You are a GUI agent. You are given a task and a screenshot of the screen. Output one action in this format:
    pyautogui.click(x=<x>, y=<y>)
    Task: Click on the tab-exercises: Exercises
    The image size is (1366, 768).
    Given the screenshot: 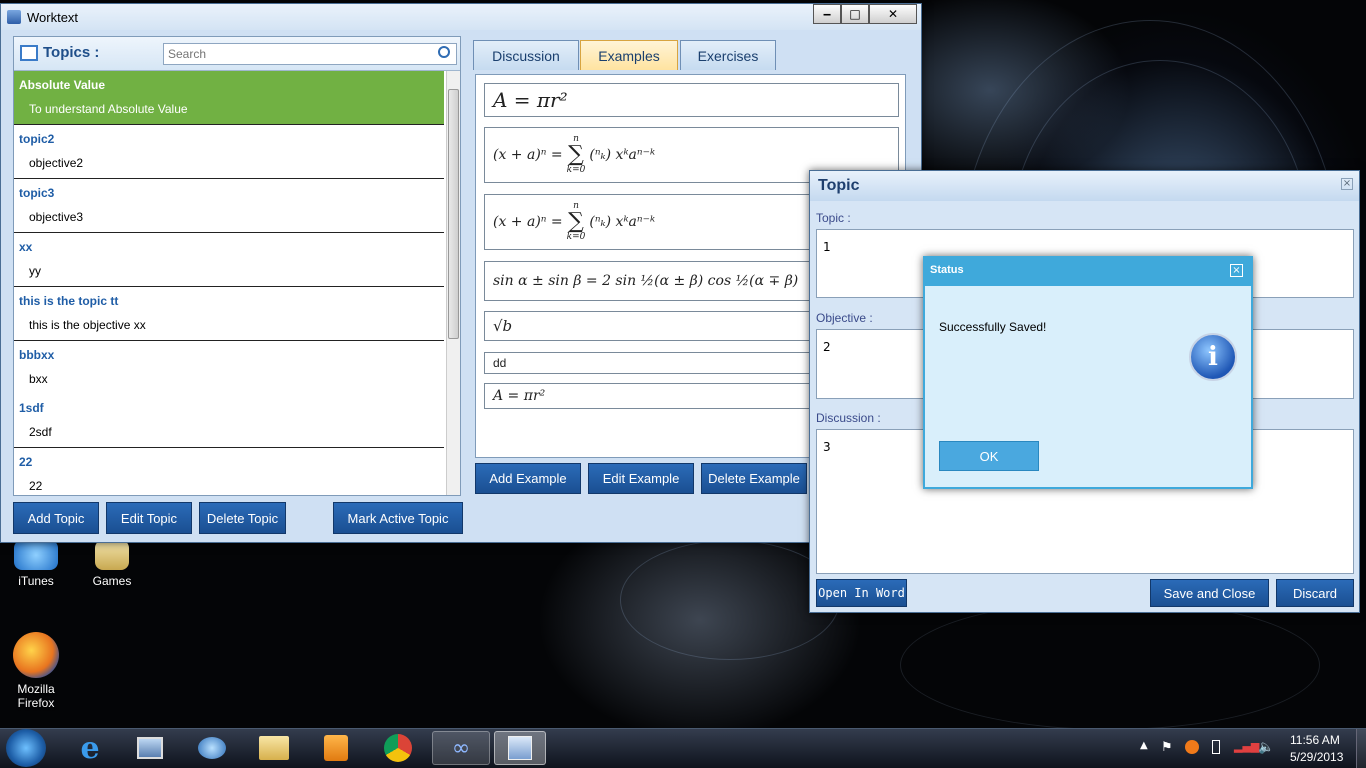 What is the action you would take?
    pyautogui.click(x=728, y=55)
    